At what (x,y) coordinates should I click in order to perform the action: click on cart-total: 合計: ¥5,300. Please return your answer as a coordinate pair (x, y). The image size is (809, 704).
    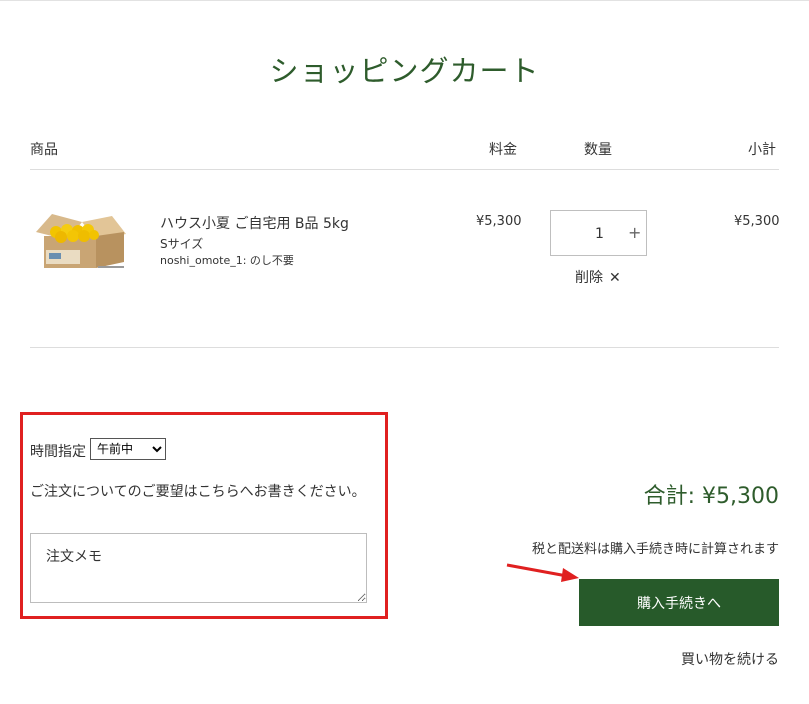
    Looking at the image, I should click on (711, 496).